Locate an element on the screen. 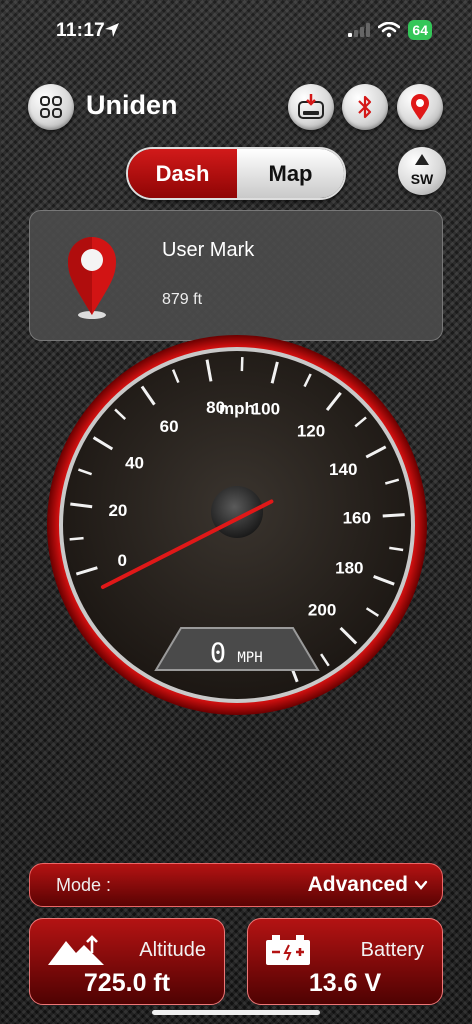 This screenshot has height=1024, width=472. view-segmented-control: Dash Map is located at coordinates (236, 173).